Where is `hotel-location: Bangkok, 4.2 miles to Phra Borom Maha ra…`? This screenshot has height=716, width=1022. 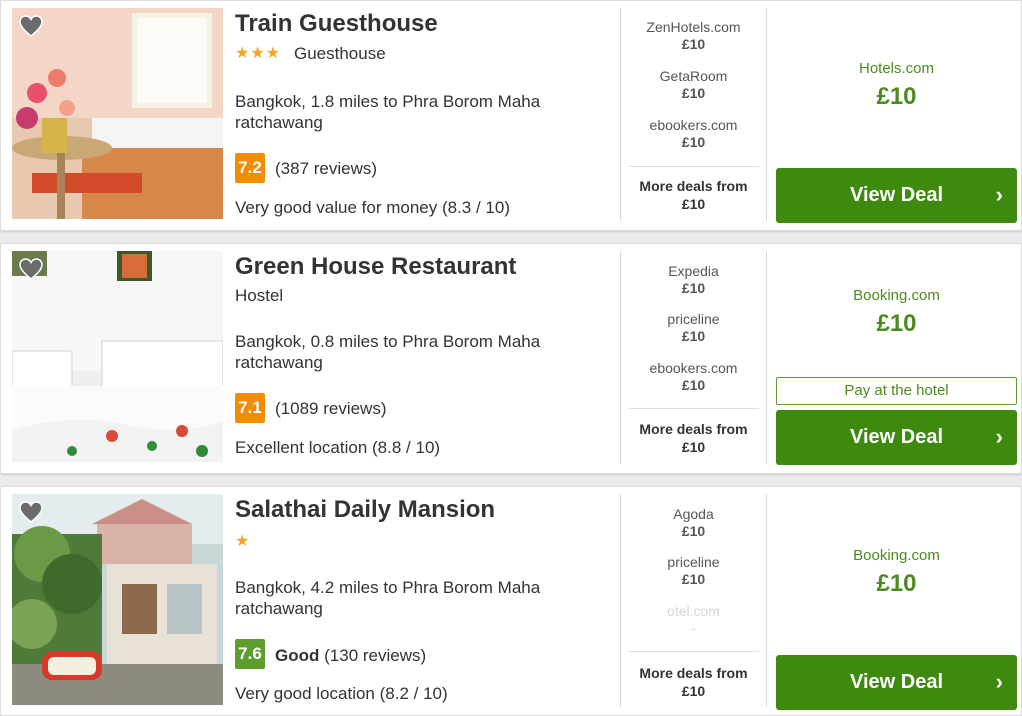 hotel-location: Bangkok, 4.2 miles to Phra Borom Maha ra… is located at coordinates (388, 598).